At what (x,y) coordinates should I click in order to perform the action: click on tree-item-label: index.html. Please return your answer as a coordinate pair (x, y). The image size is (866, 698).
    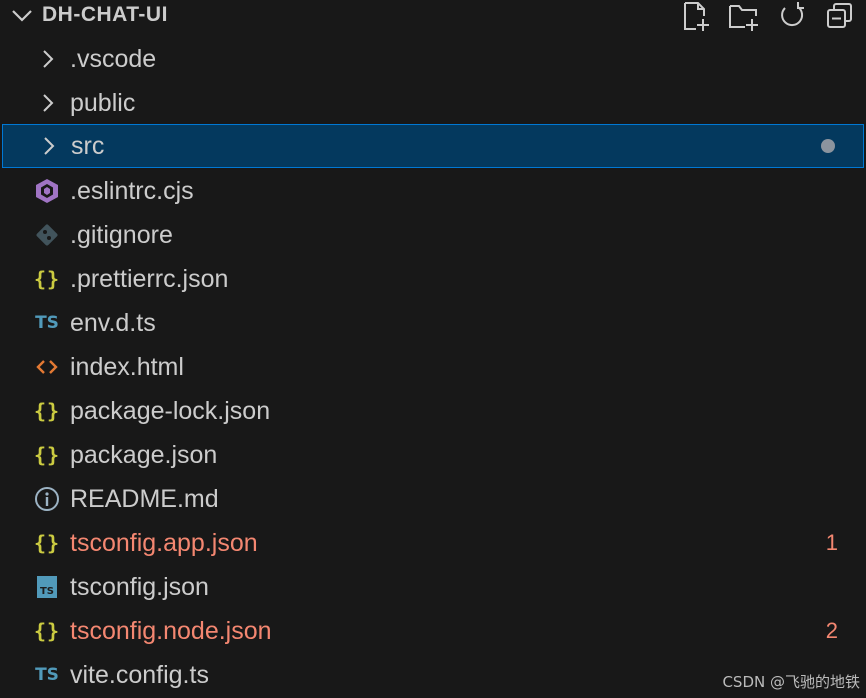
    Looking at the image, I should click on (127, 367).